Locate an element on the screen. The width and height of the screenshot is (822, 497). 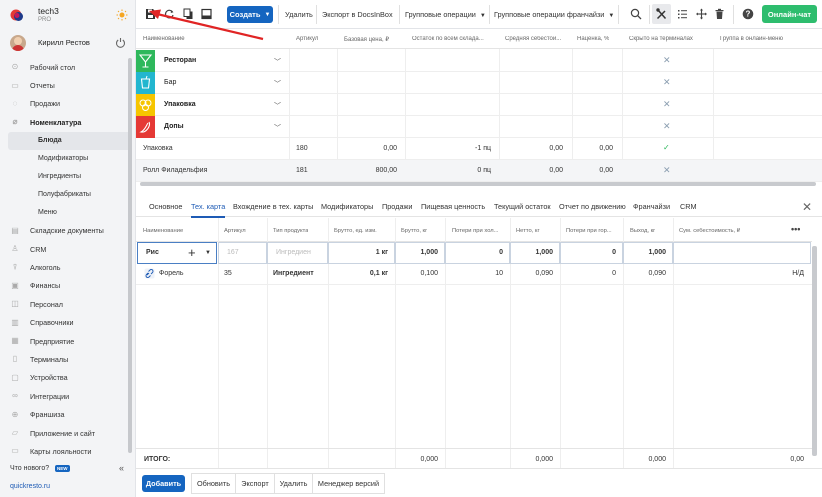
sidebar-item-finance: ▣ Финансы is located at coordinates (64, 286).